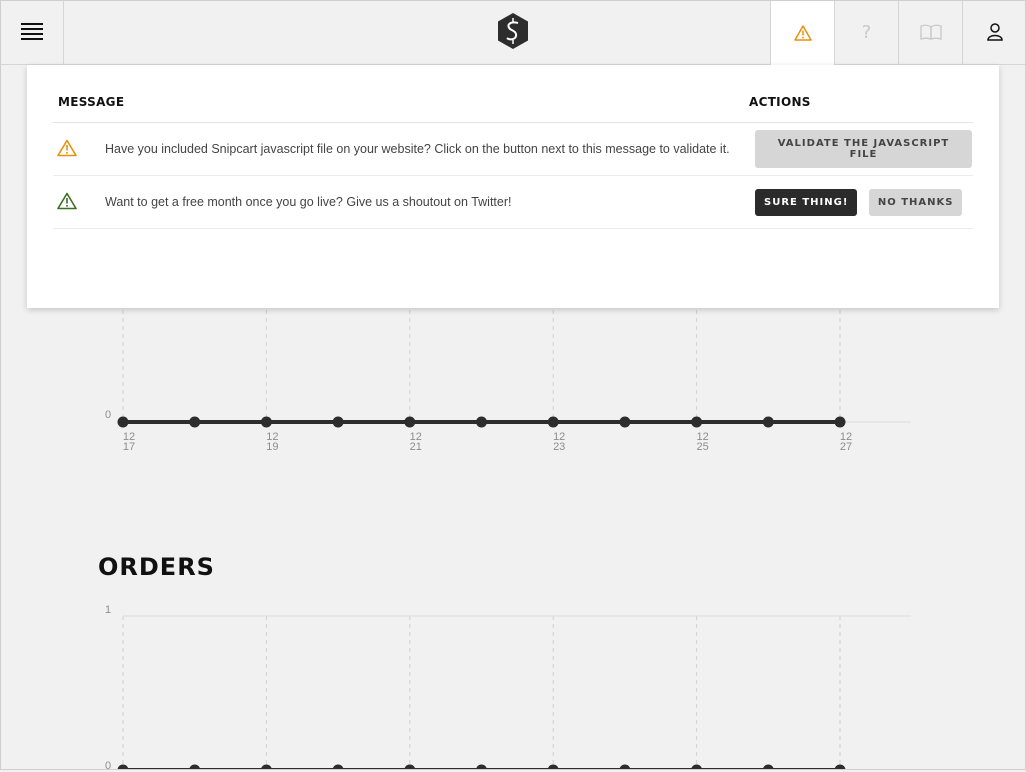  I want to click on x-tick-day: 17, so click(129, 447).